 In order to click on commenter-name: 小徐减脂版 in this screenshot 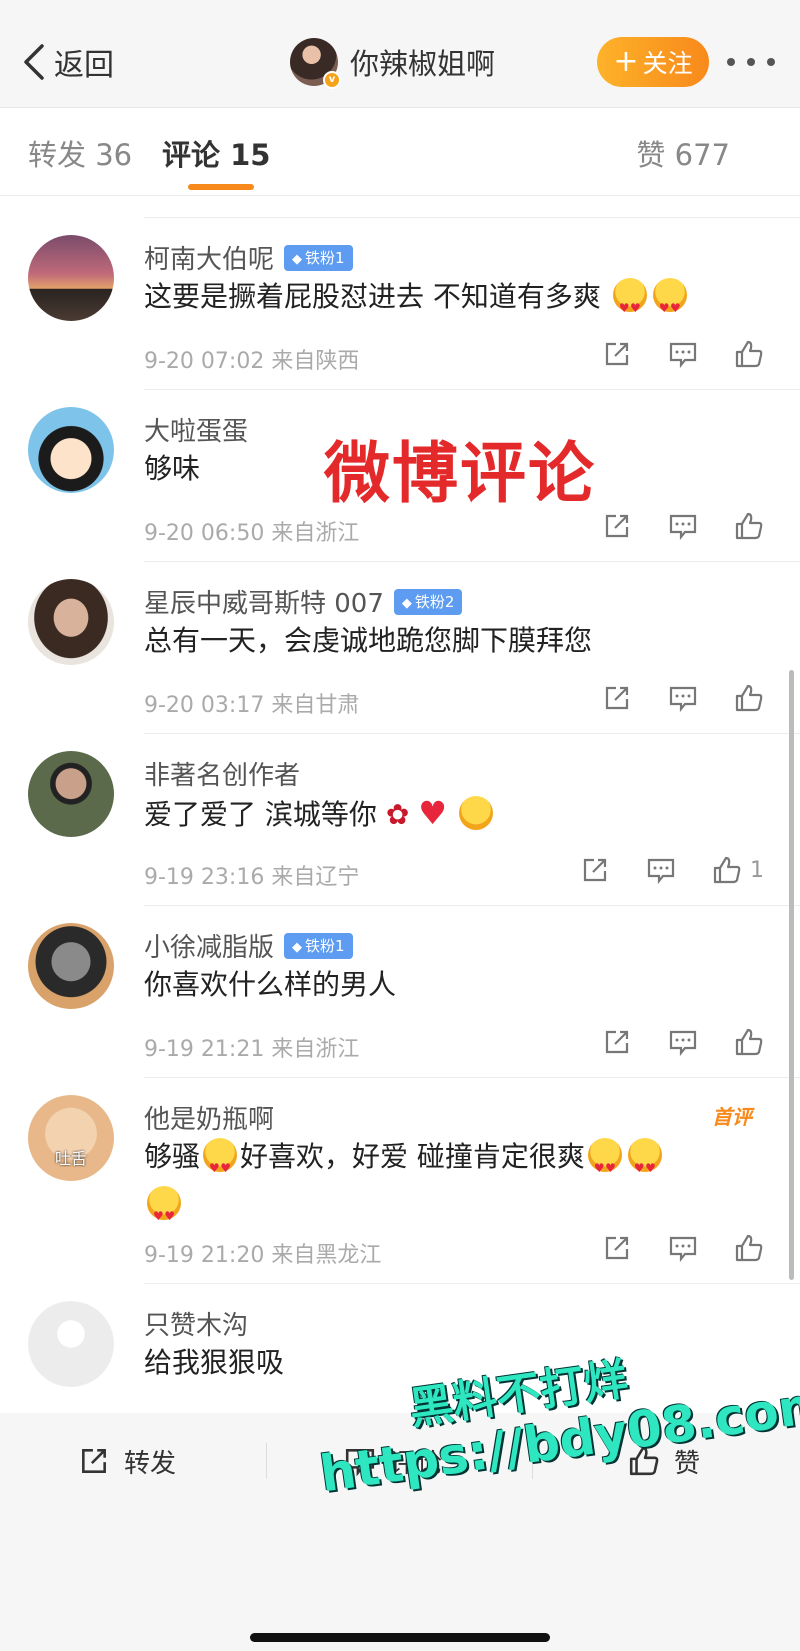, I will do `click(209, 945)`.